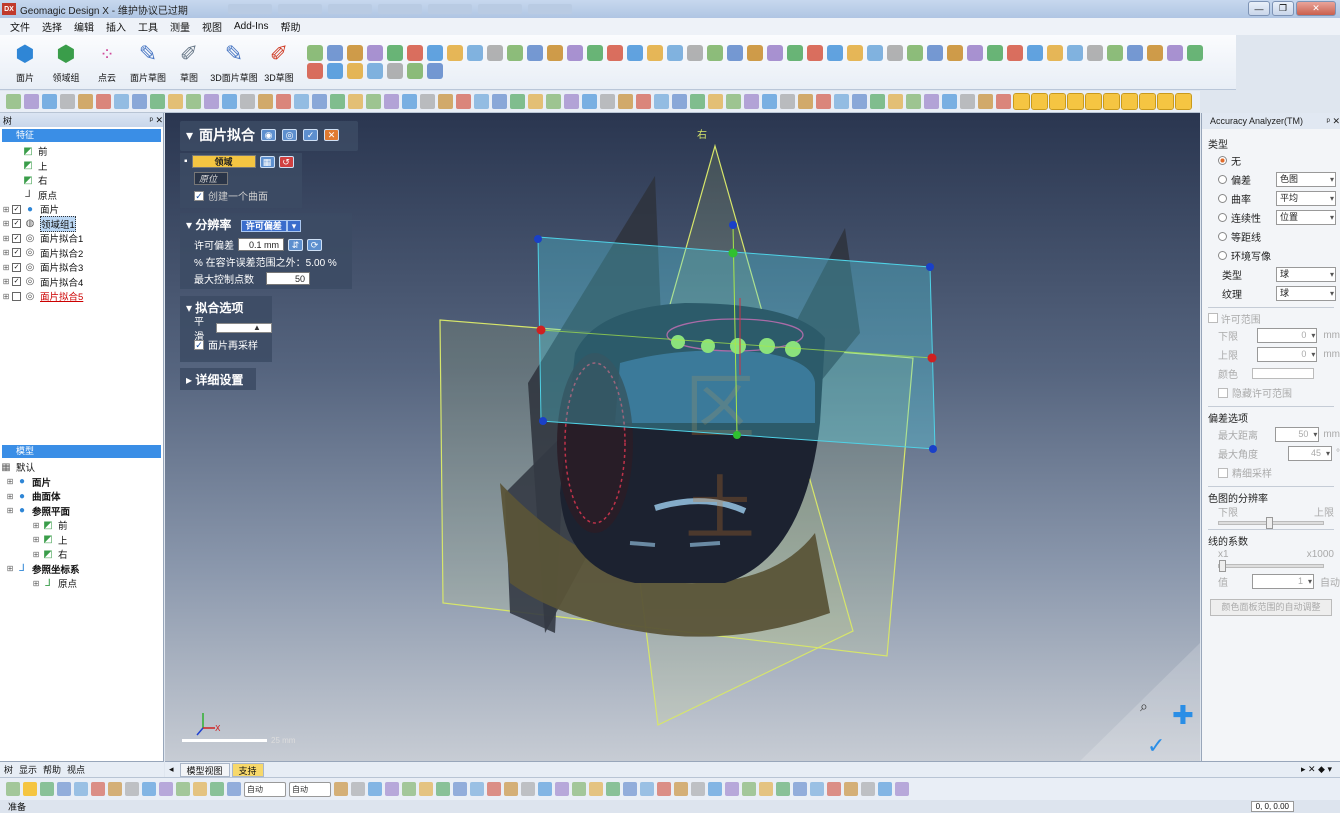  I want to click on tab-tree: 树, so click(8, 769).